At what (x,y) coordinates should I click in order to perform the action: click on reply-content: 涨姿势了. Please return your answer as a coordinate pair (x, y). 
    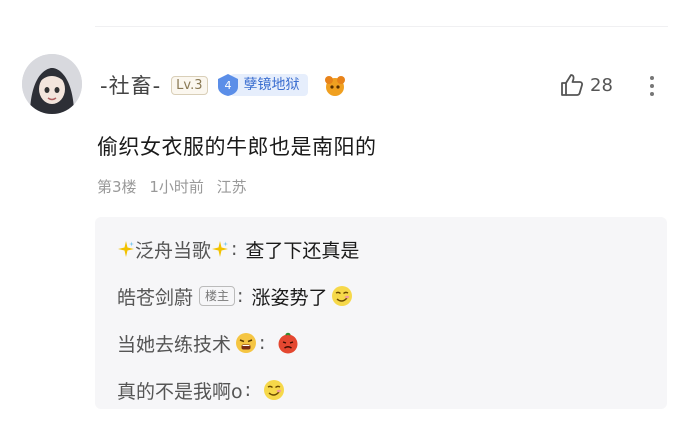
    Looking at the image, I should click on (302, 296).